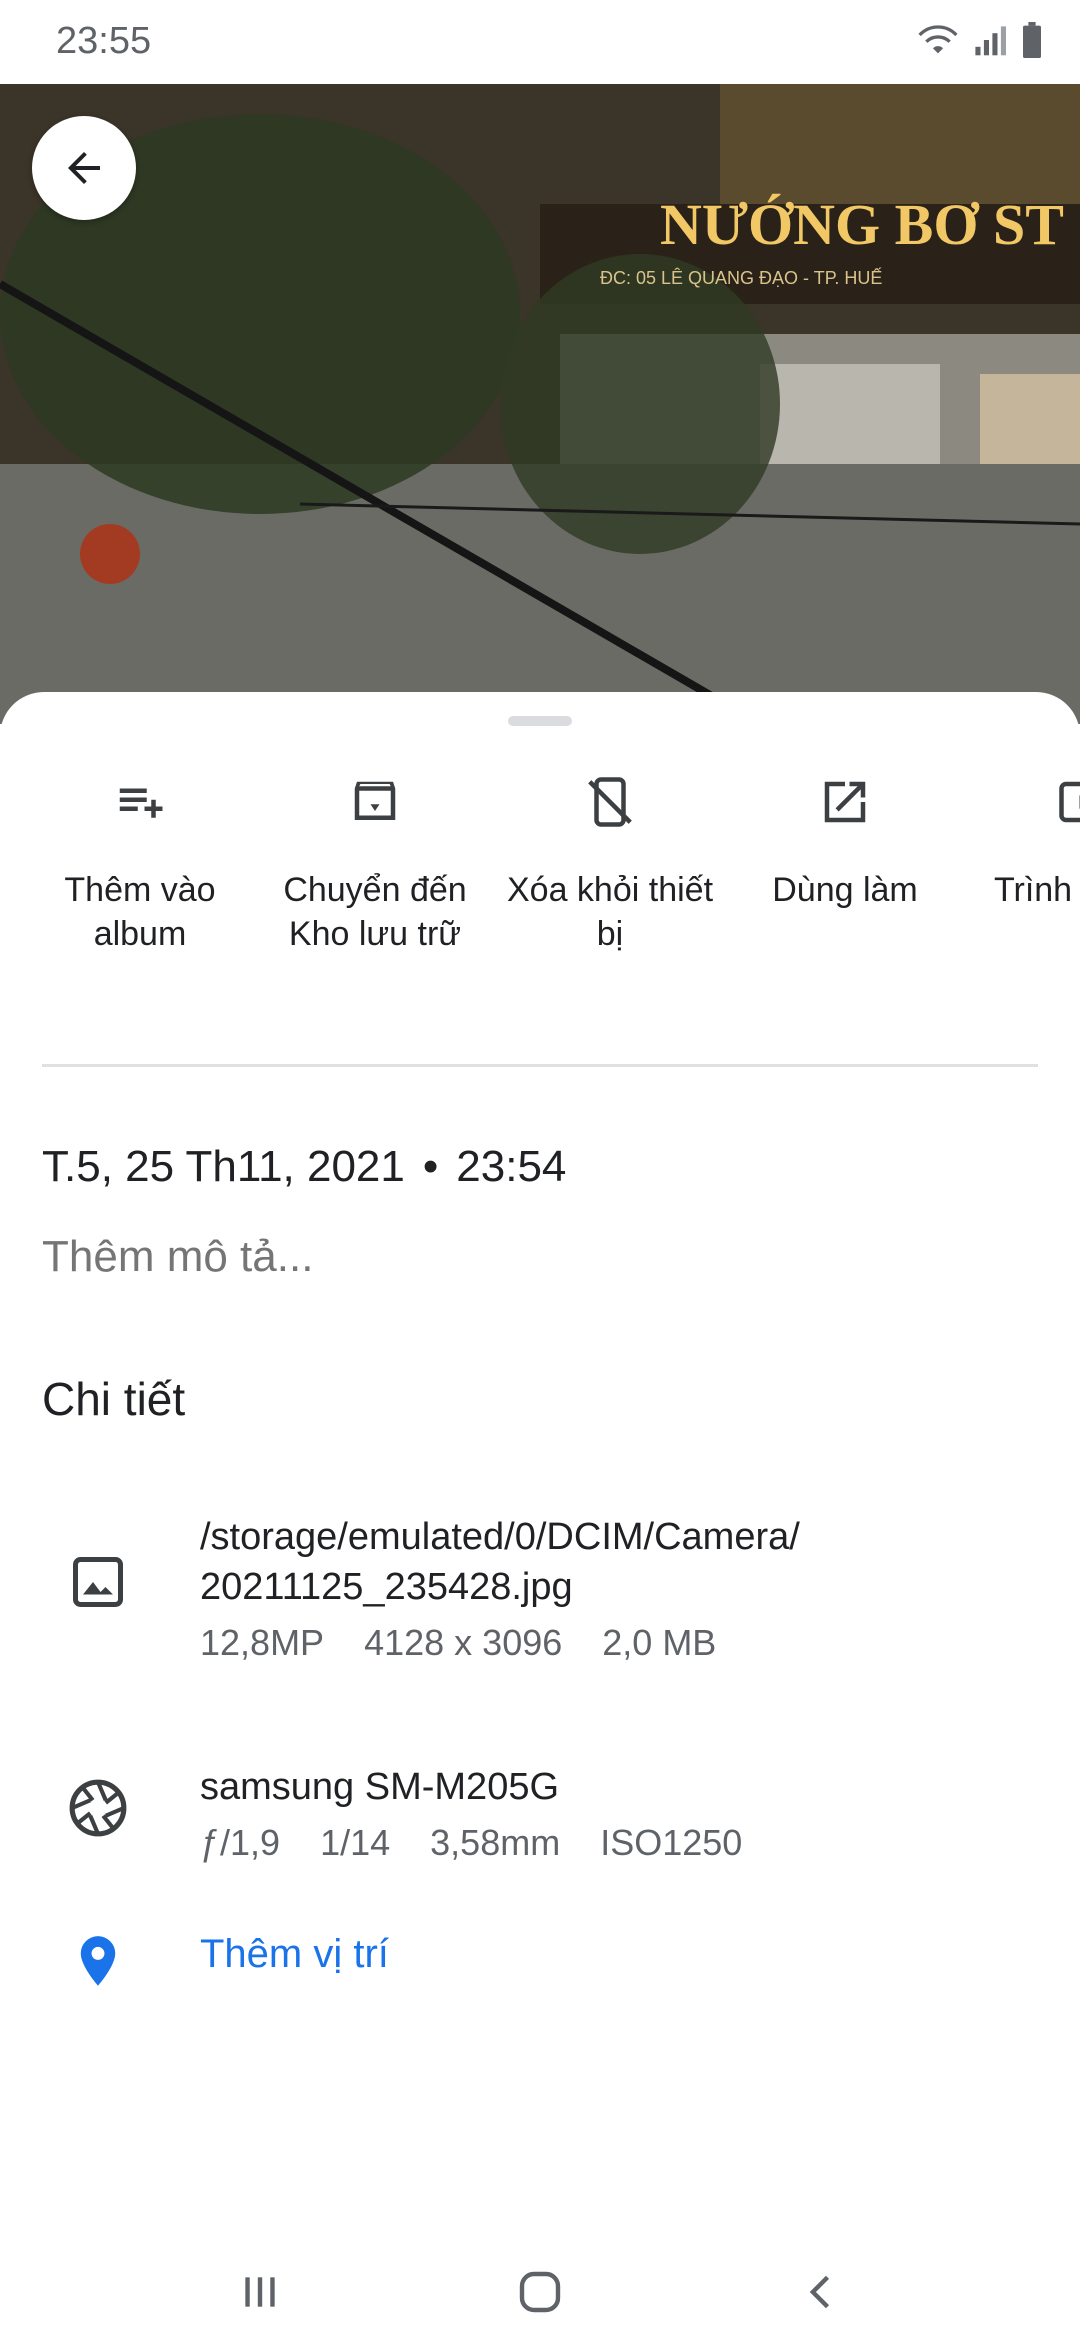 Image resolution: width=1080 pixels, height=2340 pixels. Describe the element at coordinates (1033, 890) in the screenshot. I see `slideshow-label: Trình` at that location.